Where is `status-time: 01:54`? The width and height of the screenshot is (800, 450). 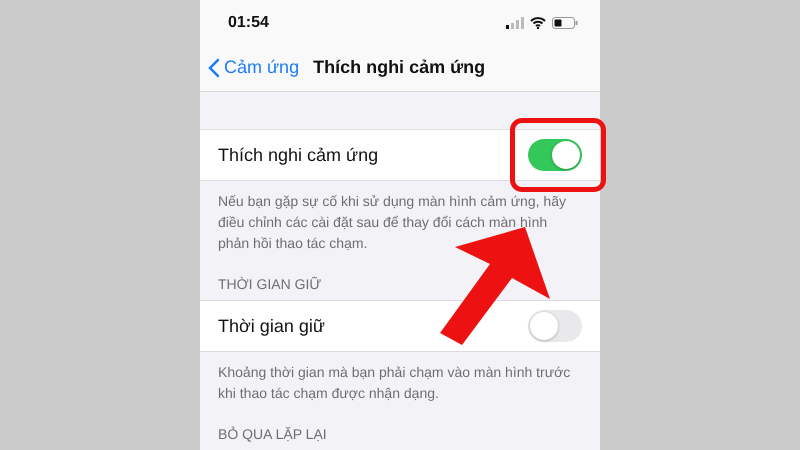
status-time: 01:54 is located at coordinates (248, 23).